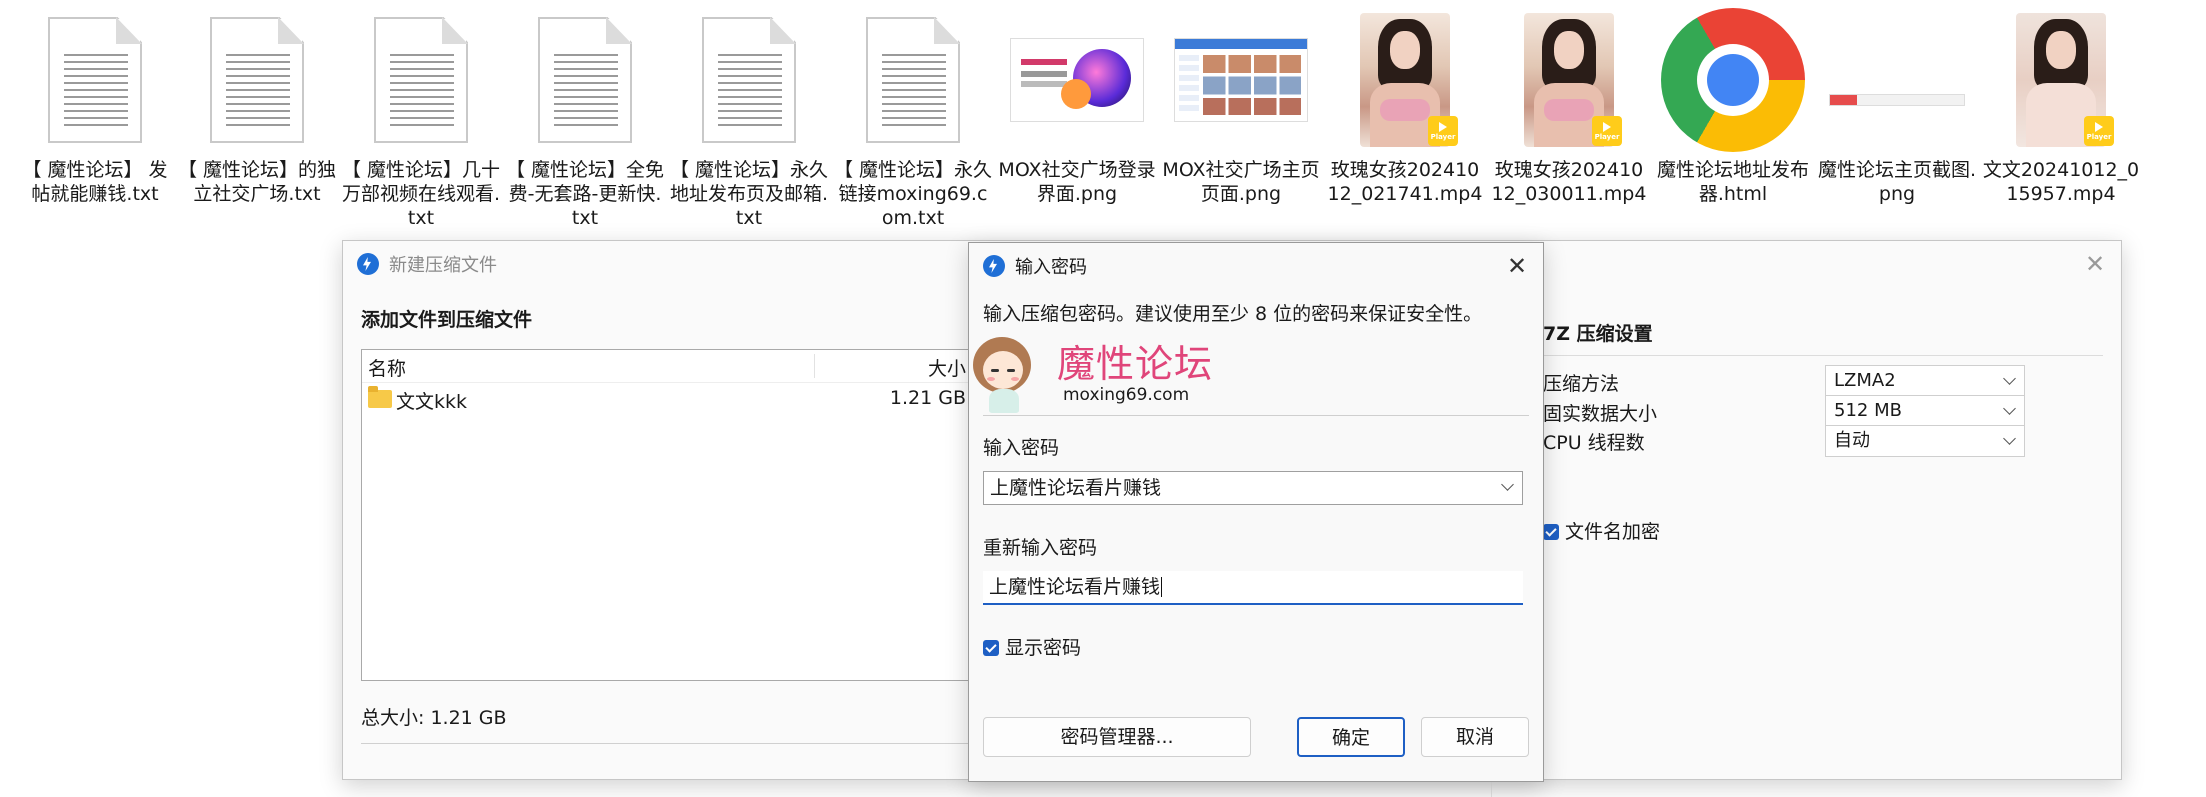 The image size is (2206, 797). I want to click on dialog-title: 输入密码, so click(1051, 267).